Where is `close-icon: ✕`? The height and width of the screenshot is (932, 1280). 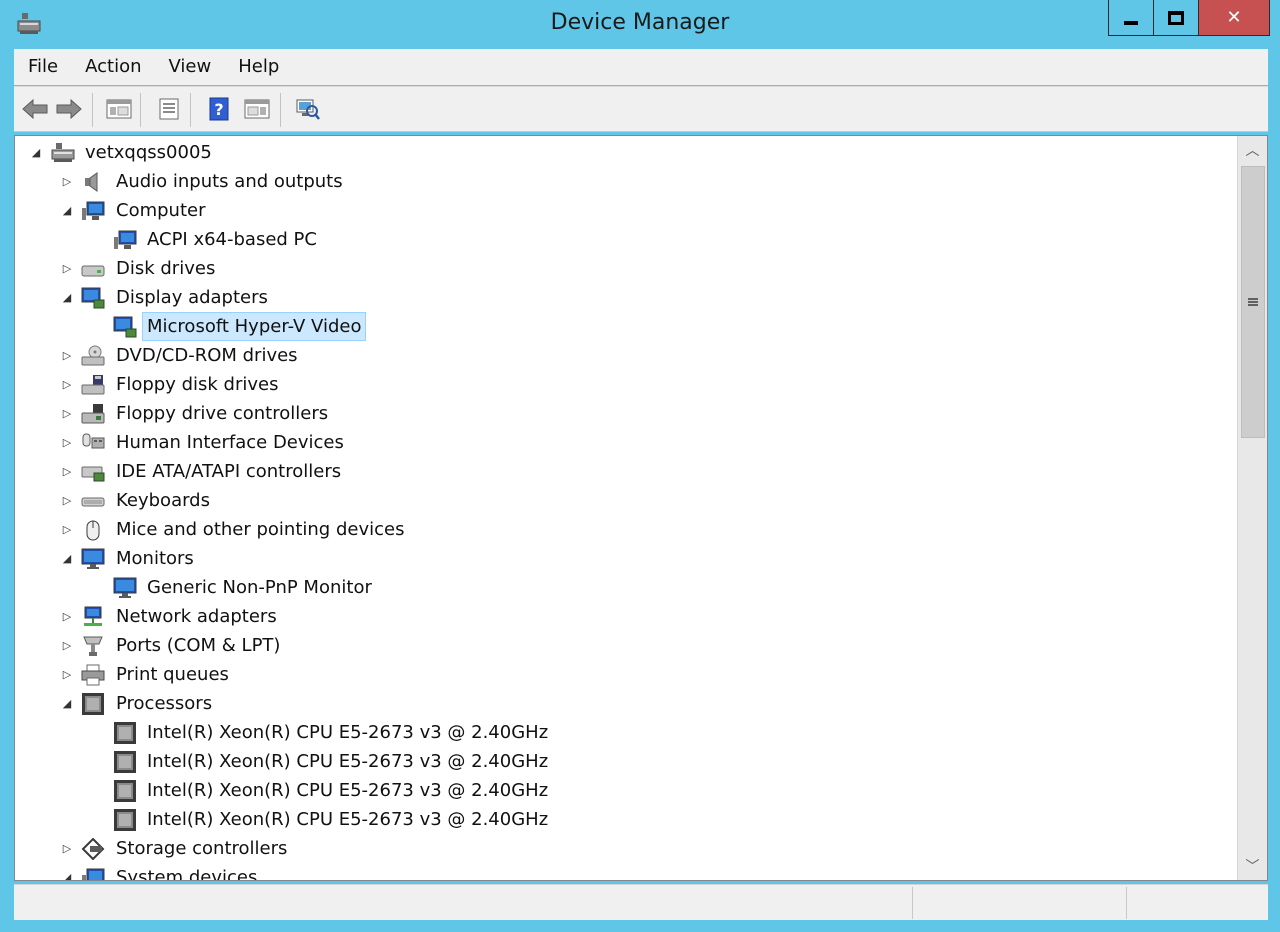 close-icon: ✕ is located at coordinates (1234, 17).